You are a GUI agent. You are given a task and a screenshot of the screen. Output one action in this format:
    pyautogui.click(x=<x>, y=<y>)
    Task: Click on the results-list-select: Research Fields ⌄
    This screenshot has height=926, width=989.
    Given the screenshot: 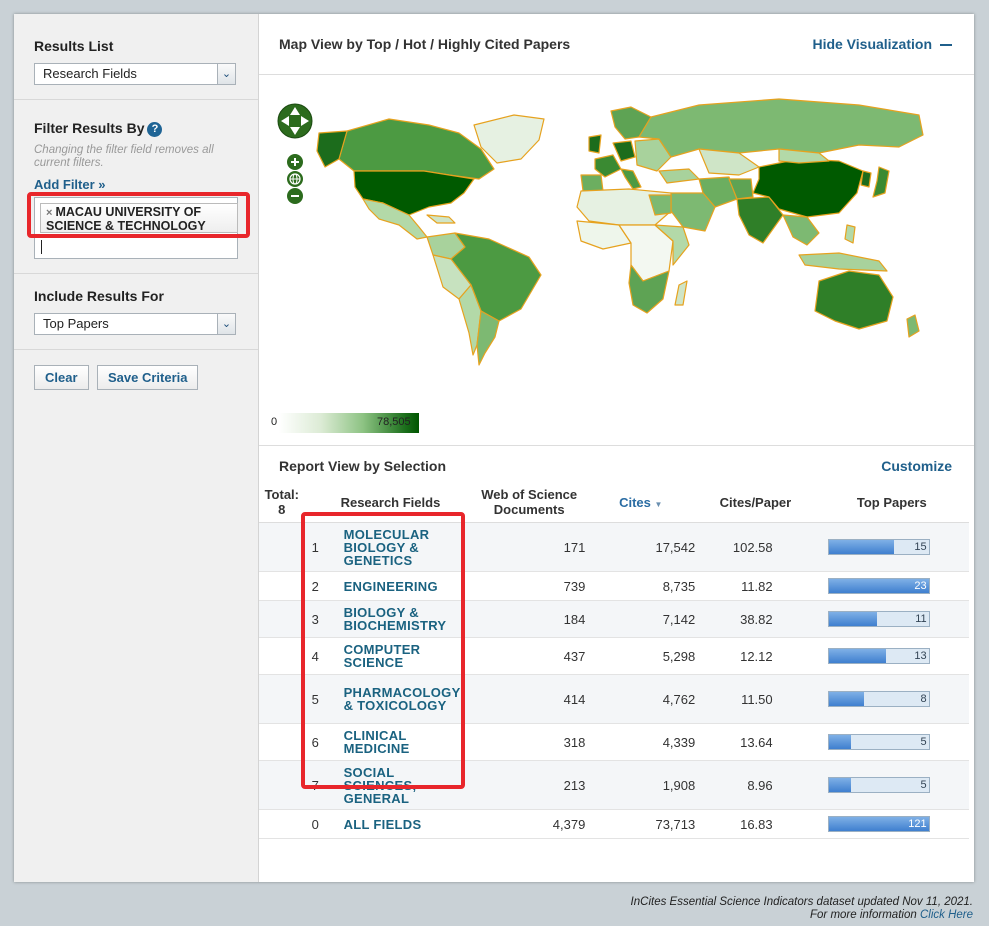 What is the action you would take?
    pyautogui.click(x=135, y=74)
    